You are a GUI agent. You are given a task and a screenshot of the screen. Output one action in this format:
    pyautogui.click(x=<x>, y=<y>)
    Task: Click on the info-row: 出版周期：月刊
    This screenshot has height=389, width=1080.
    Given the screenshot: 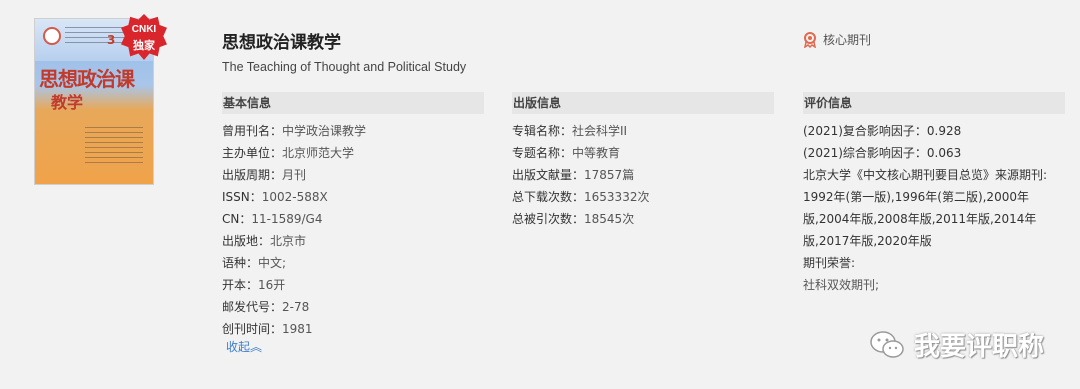 What is the action you would take?
    pyautogui.click(x=353, y=175)
    